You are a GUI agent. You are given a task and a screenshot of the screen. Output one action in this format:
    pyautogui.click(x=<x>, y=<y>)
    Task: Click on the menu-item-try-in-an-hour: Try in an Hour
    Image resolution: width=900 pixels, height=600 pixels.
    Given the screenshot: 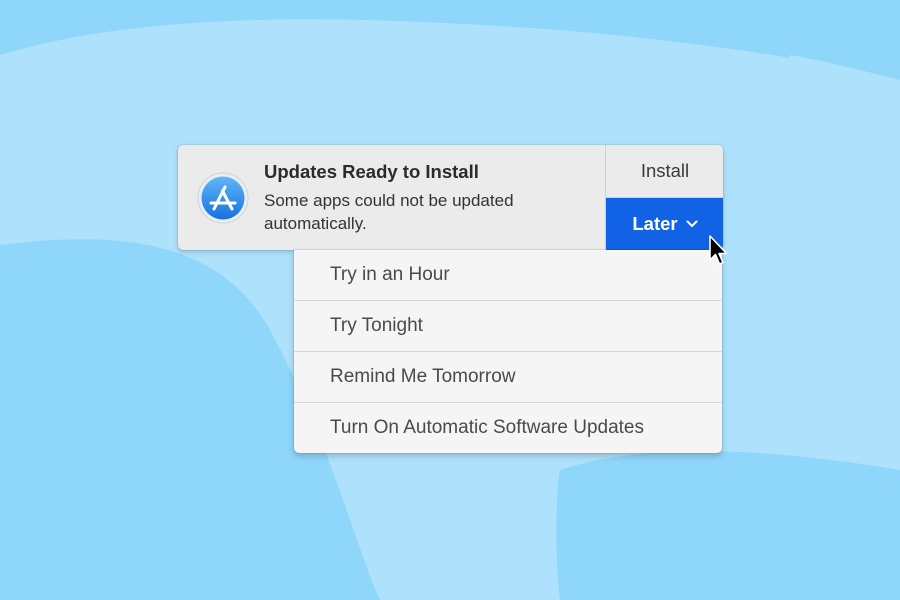 What is the action you would take?
    pyautogui.click(x=508, y=275)
    